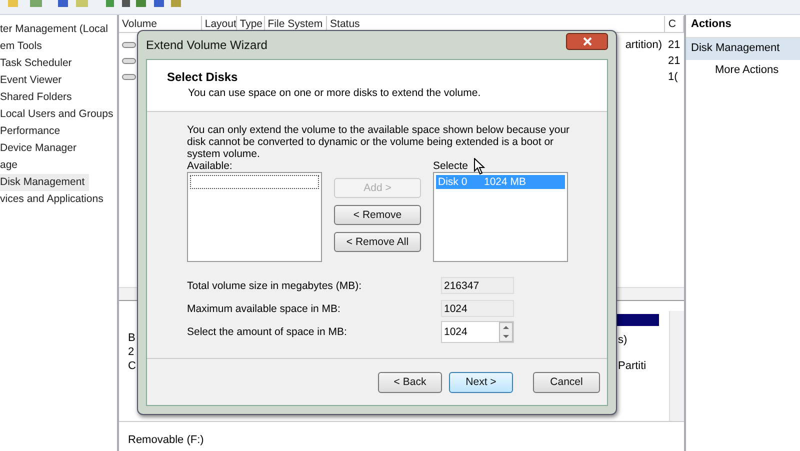 The image size is (800, 451). Describe the element at coordinates (207, 45) in the screenshot. I see `dialog-title: Extend Volume Wizard` at that location.